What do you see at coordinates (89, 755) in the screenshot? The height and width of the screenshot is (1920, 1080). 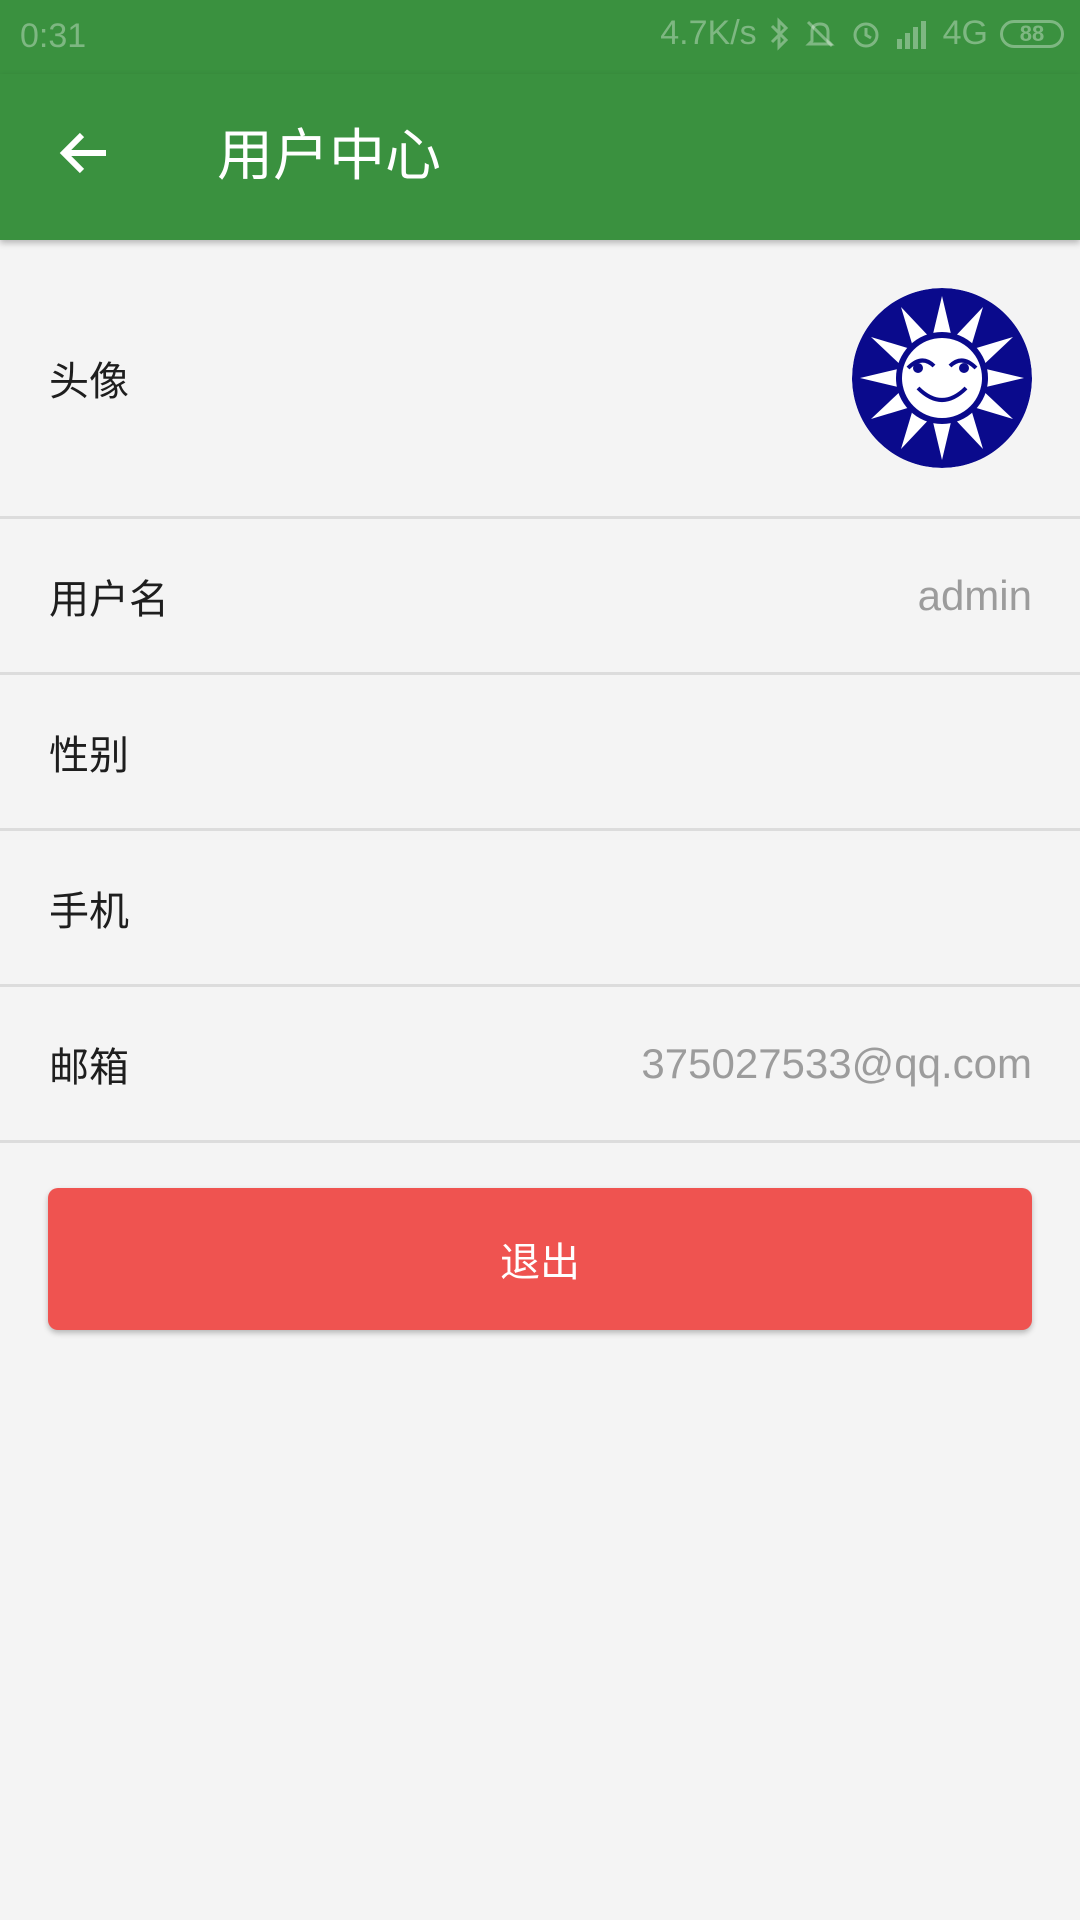 I see `gender-label: 性别` at bounding box center [89, 755].